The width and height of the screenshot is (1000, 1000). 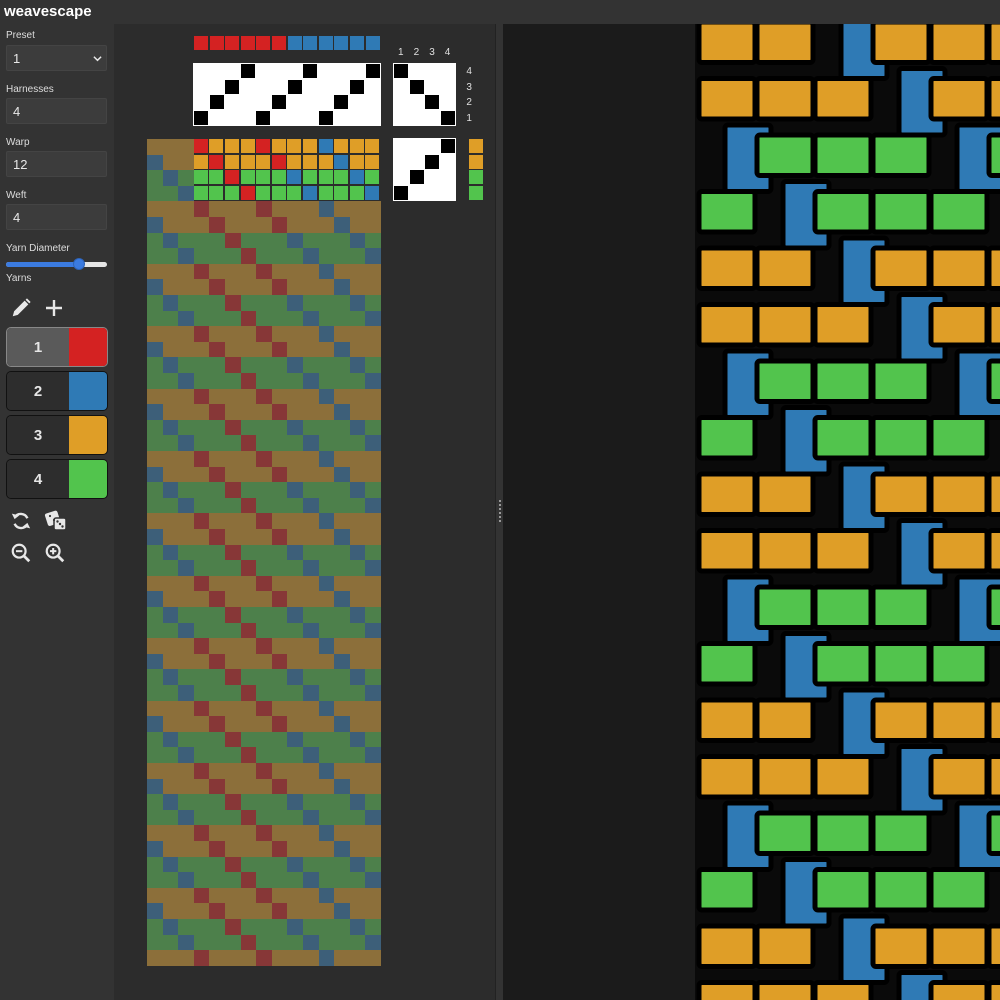 What do you see at coordinates (56, 164) in the screenshot?
I see `warp-input: 12` at bounding box center [56, 164].